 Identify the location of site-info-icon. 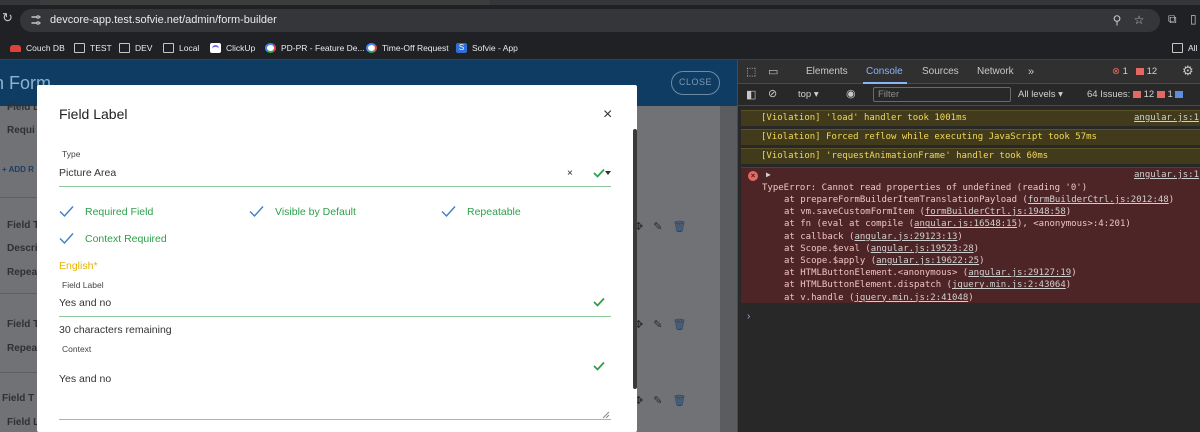
(36, 20).